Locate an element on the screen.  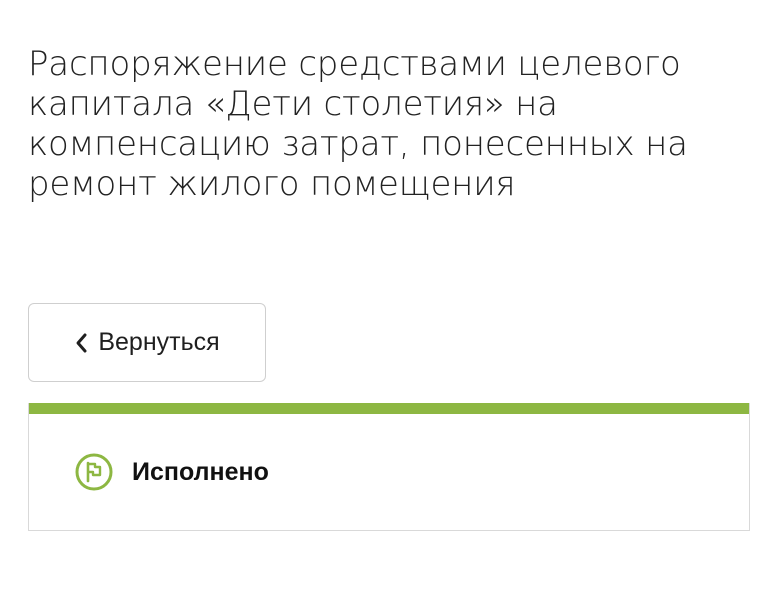
status-bar is located at coordinates (389, 408).